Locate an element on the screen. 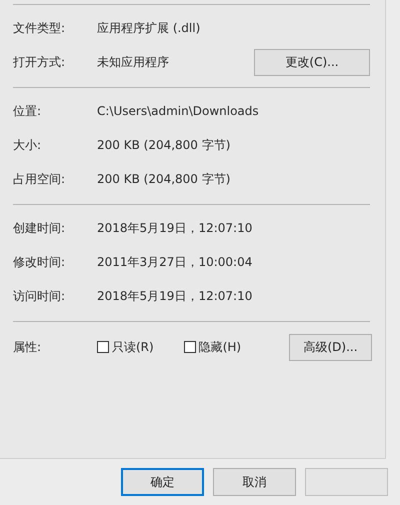  field-value: 未知应用程序 is located at coordinates (133, 62).